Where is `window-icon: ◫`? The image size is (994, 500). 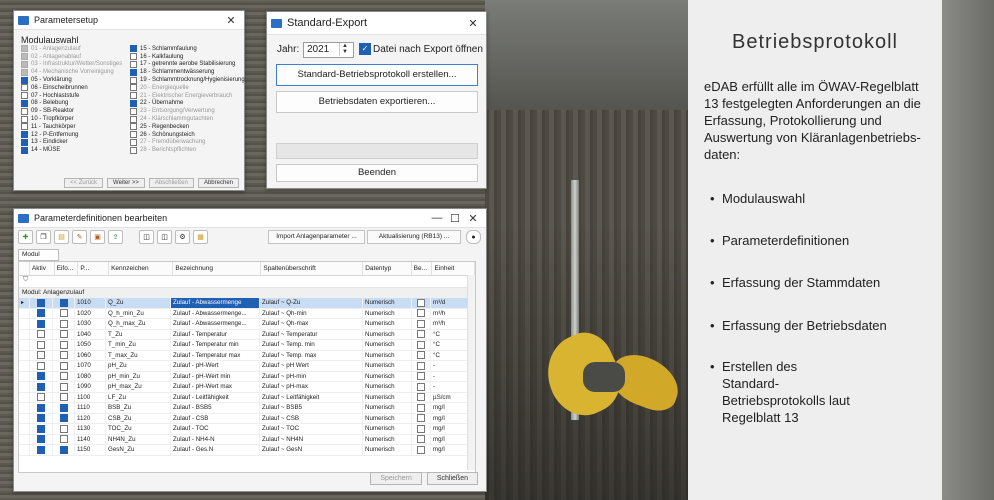 window-icon: ◫ is located at coordinates (146, 237).